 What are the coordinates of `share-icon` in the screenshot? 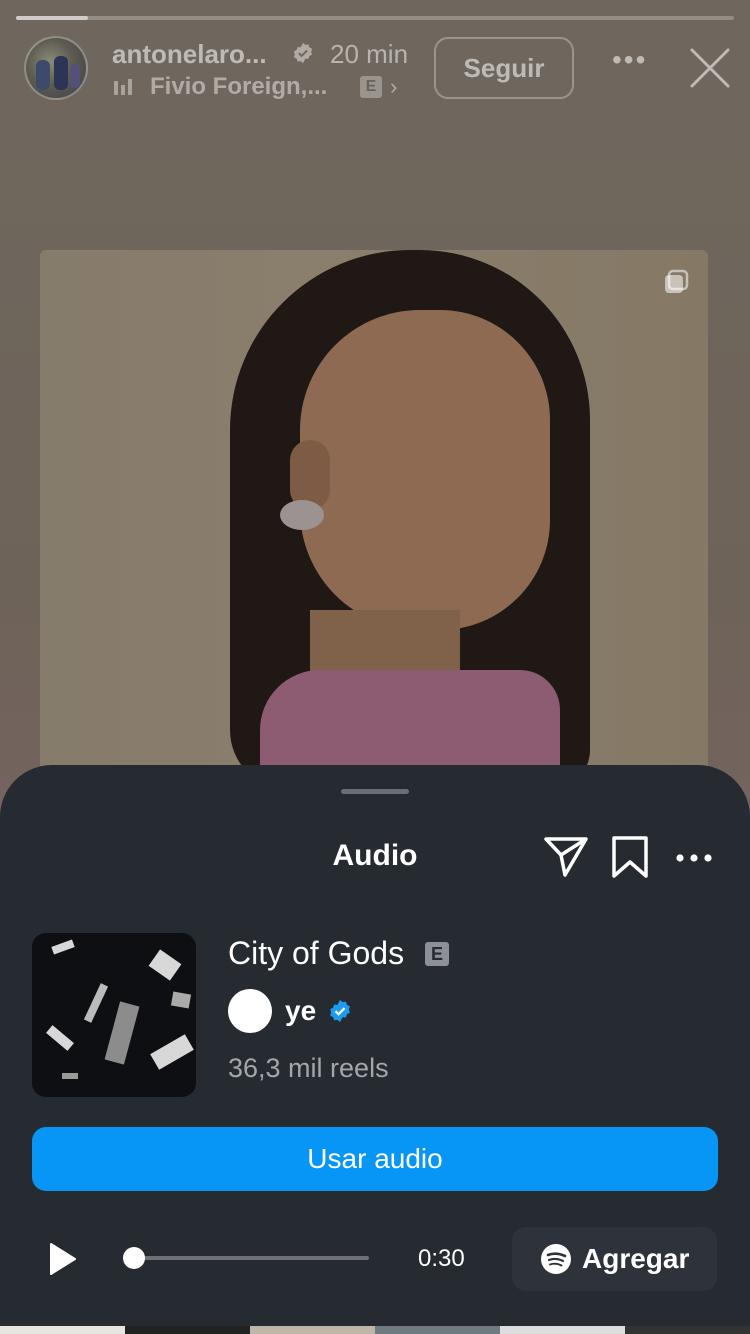 It's located at (566, 857).